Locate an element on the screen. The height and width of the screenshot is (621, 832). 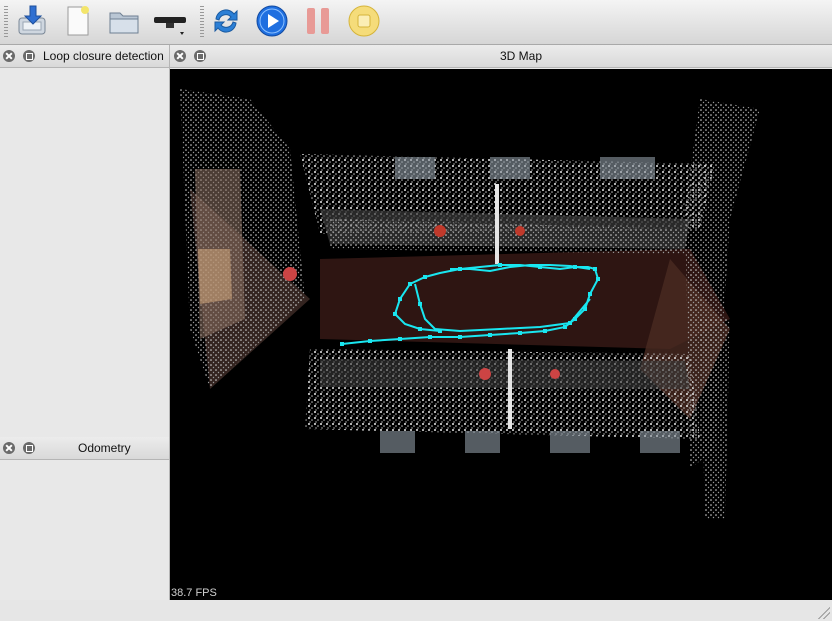
play-button is located at coordinates (272, 21).